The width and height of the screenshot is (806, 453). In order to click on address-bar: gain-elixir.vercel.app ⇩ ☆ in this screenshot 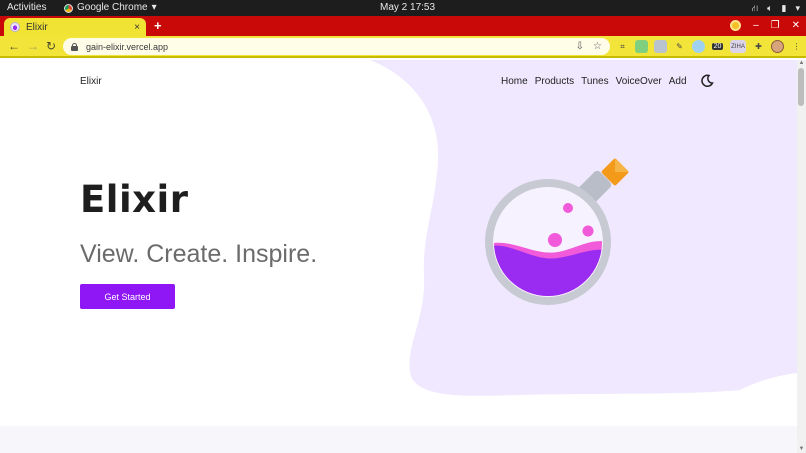, I will do `click(336, 46)`.